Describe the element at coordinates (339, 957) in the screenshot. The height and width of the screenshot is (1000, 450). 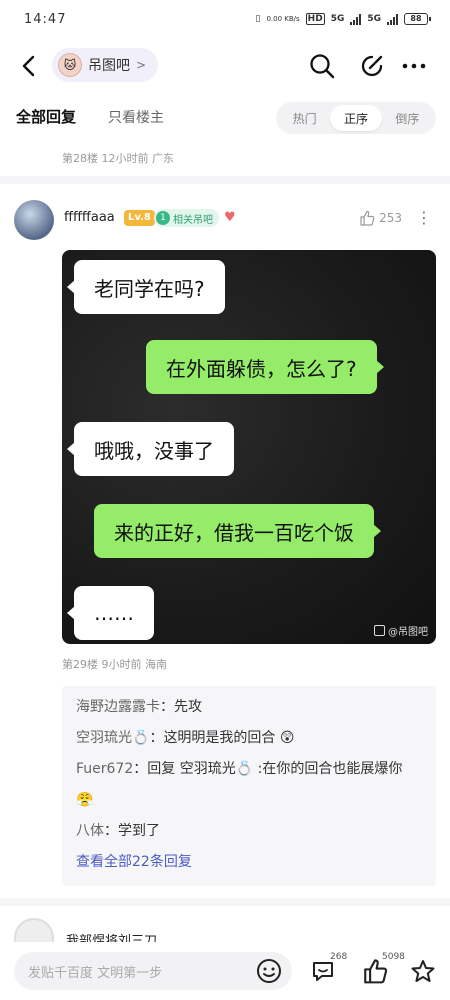
I see `comment-count: 268` at that location.